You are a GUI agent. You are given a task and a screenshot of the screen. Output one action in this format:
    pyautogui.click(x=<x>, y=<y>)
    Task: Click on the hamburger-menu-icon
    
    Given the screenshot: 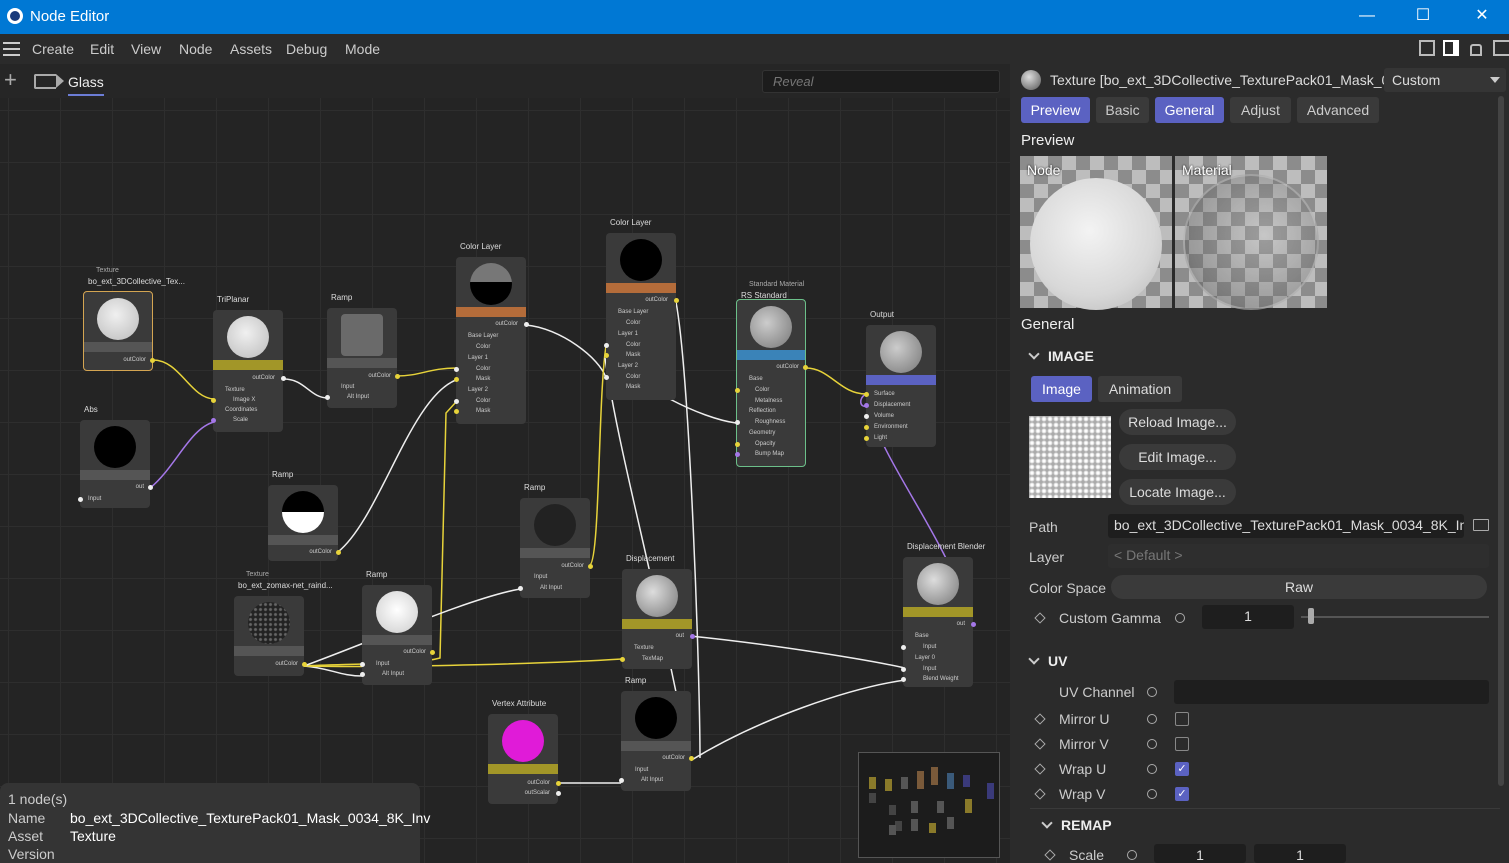 What is the action you would take?
    pyautogui.click(x=11, y=49)
    